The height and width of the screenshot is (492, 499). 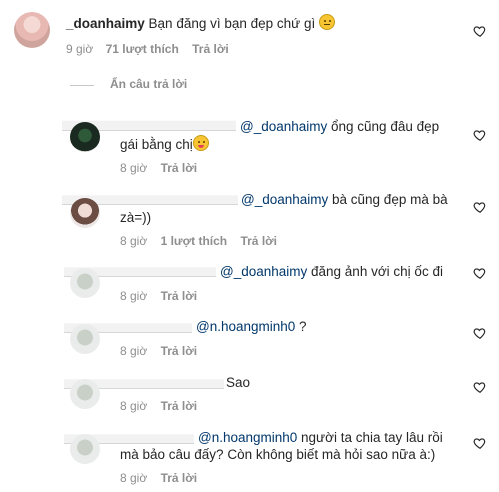 I want to click on reply-likes: 1 lượt thích, so click(x=194, y=241).